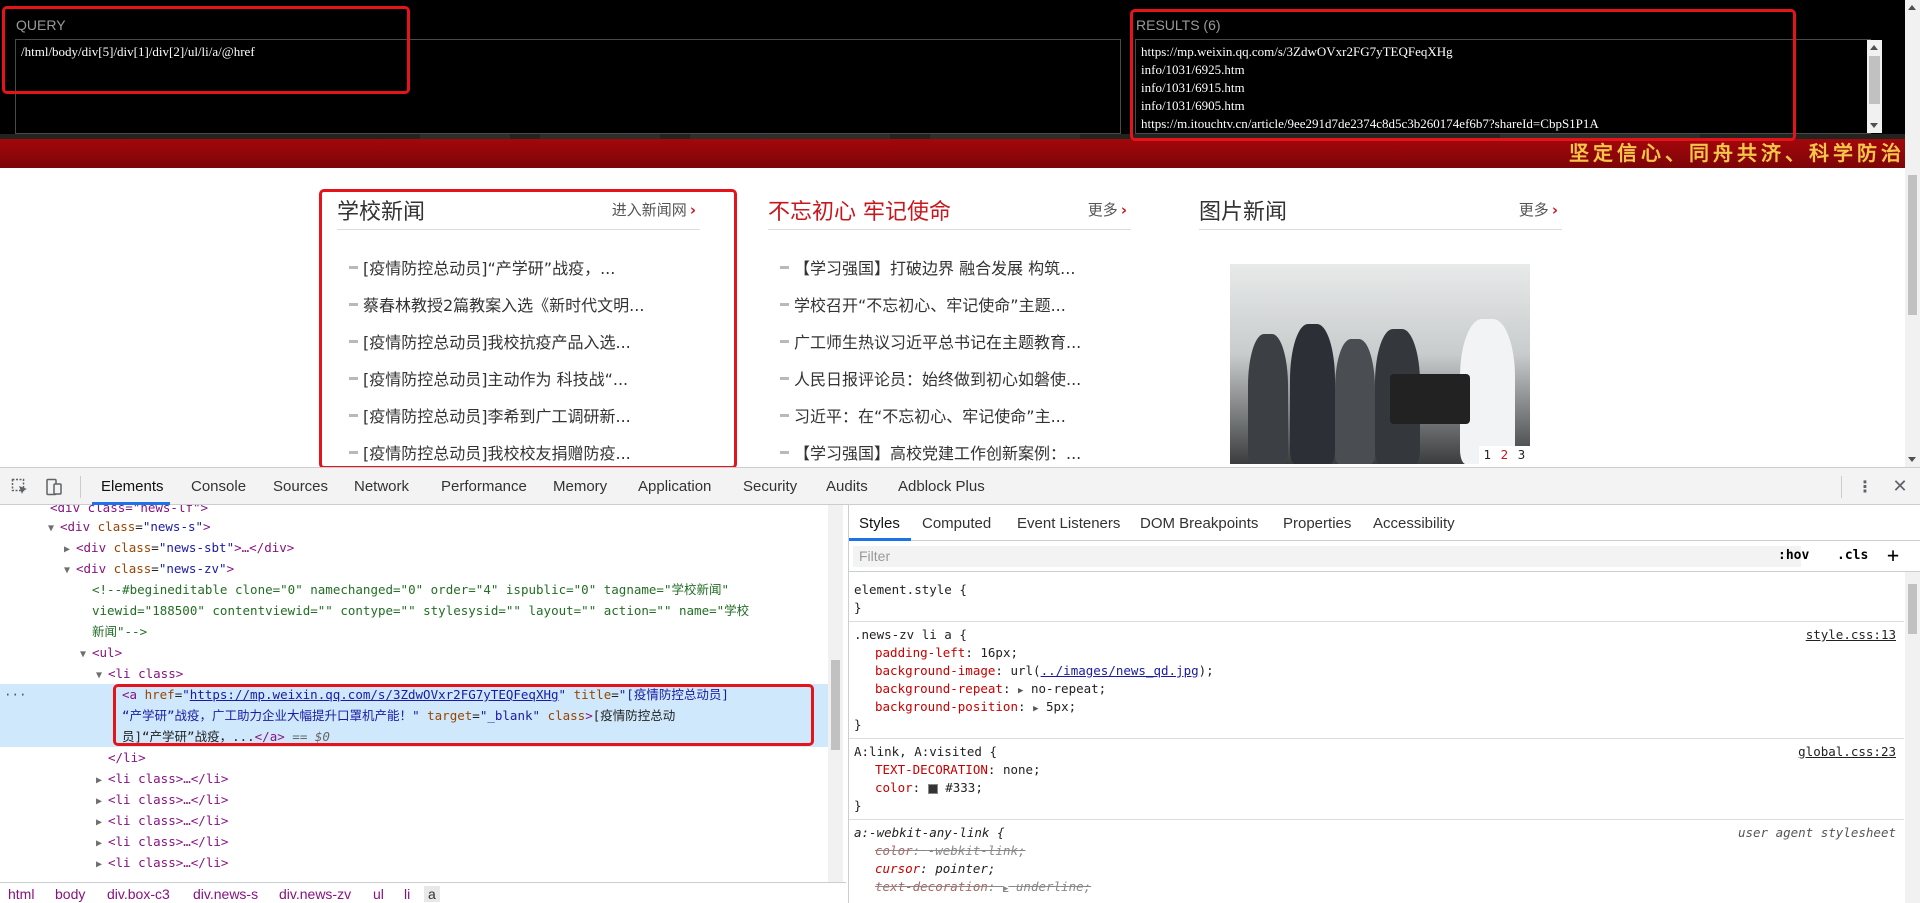 This screenshot has width=1920, height=903. Describe the element at coordinates (20, 487) in the screenshot. I see `inspect-element-icon` at that location.